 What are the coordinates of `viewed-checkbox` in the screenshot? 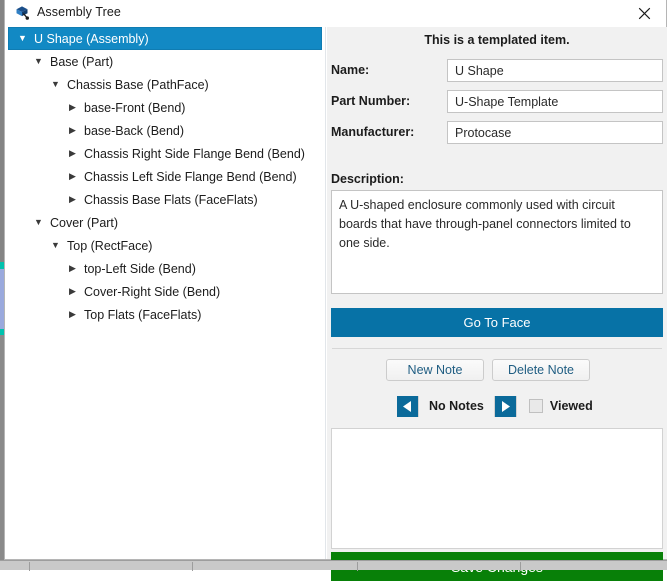 It's located at (535, 406).